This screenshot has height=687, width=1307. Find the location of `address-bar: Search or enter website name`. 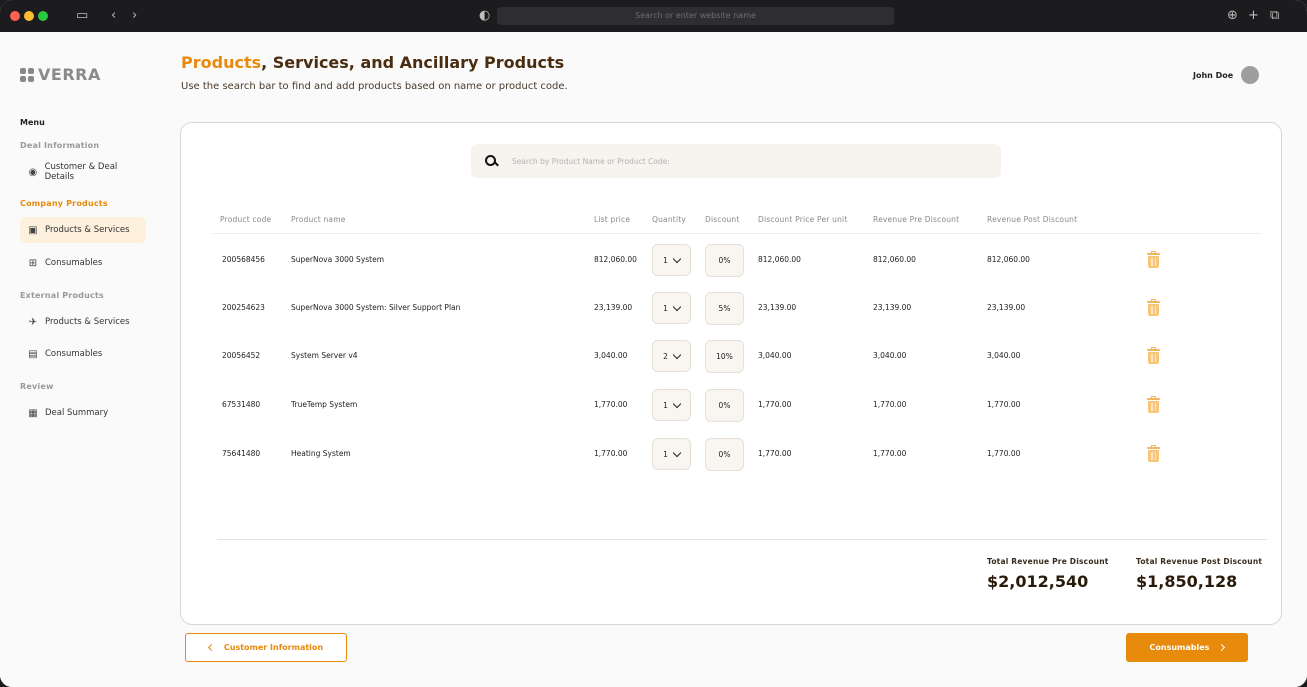

address-bar: Search or enter website name is located at coordinates (695, 16).